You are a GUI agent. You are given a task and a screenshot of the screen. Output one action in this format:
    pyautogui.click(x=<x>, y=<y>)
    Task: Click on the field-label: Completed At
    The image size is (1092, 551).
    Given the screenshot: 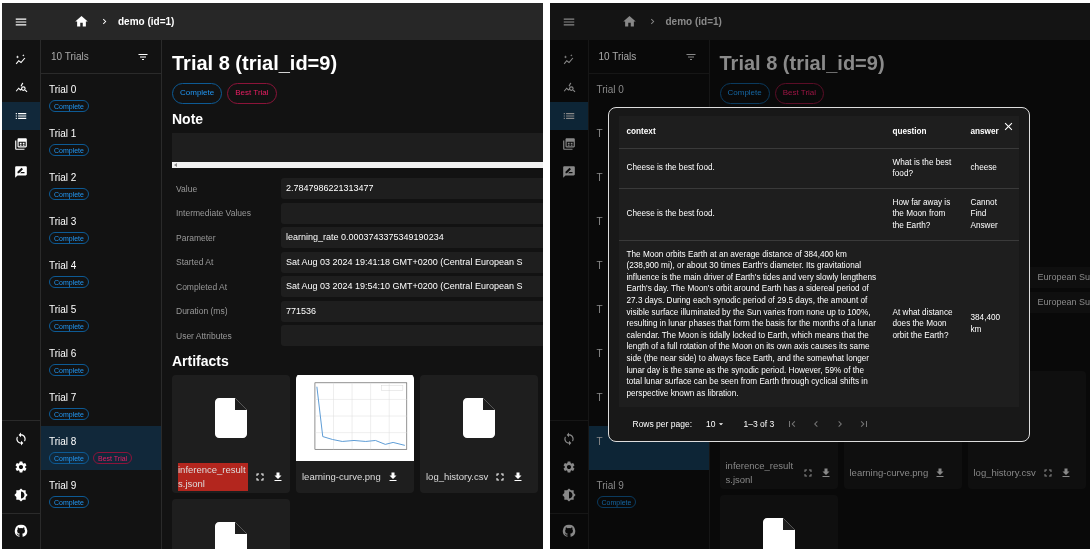 What is the action you would take?
    pyautogui.click(x=202, y=286)
    